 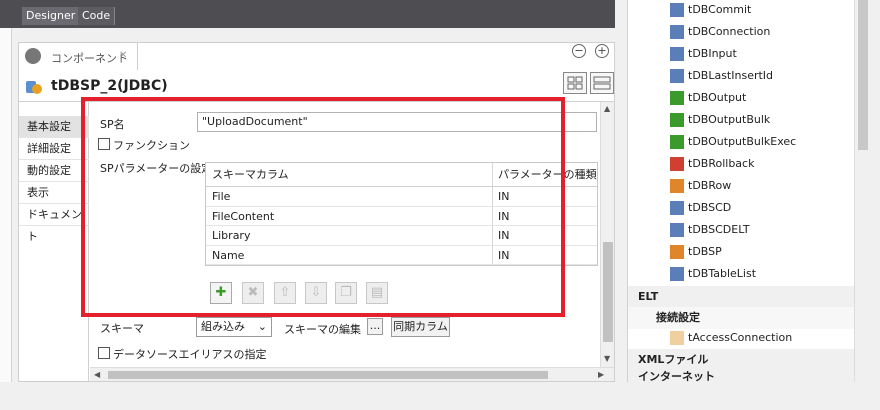 What do you see at coordinates (741, 338) in the screenshot?
I see `palette-item-taccessconnection: tAccessConnection` at bounding box center [741, 338].